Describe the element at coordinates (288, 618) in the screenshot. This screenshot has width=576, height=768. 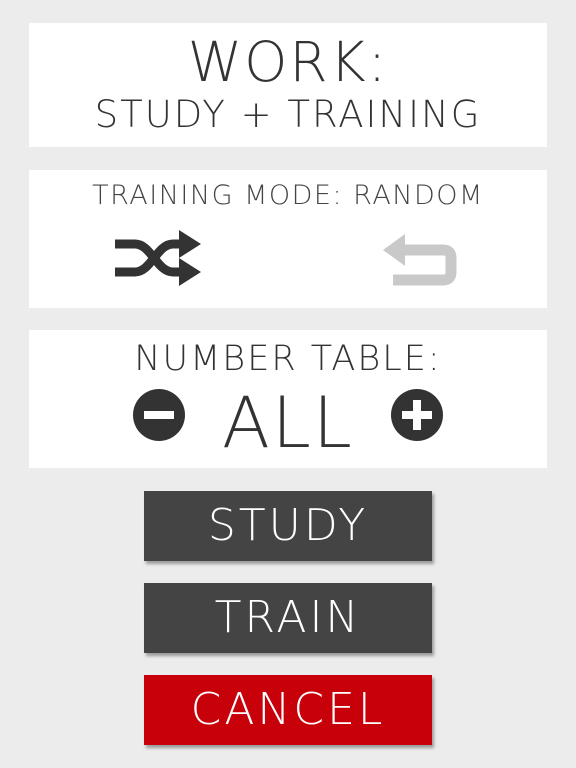
I see `train-button: TRAIN` at that location.